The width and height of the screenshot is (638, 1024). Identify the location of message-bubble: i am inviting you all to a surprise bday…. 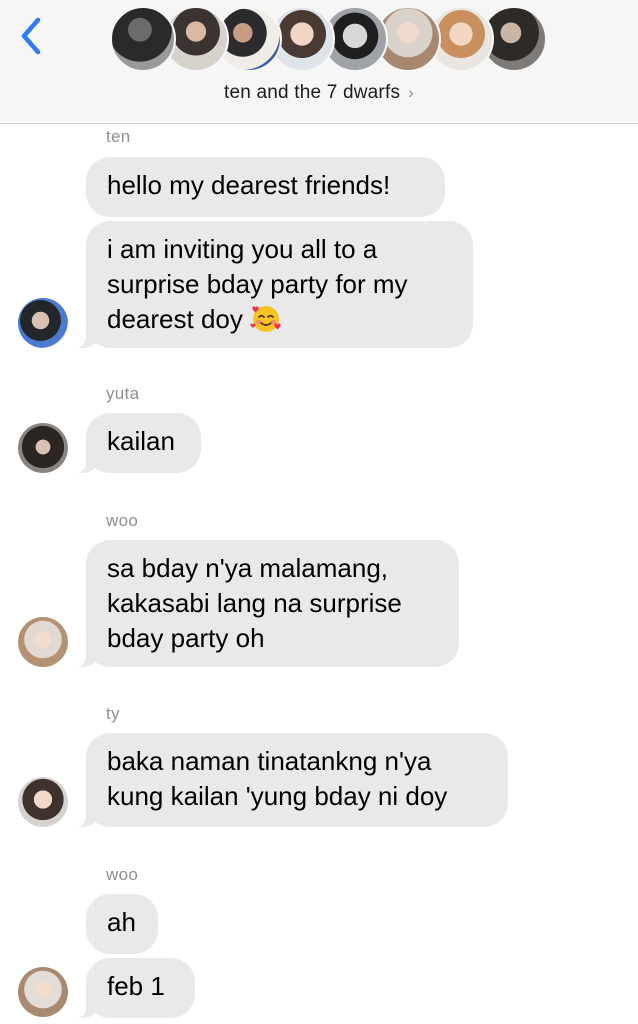
(274, 284).